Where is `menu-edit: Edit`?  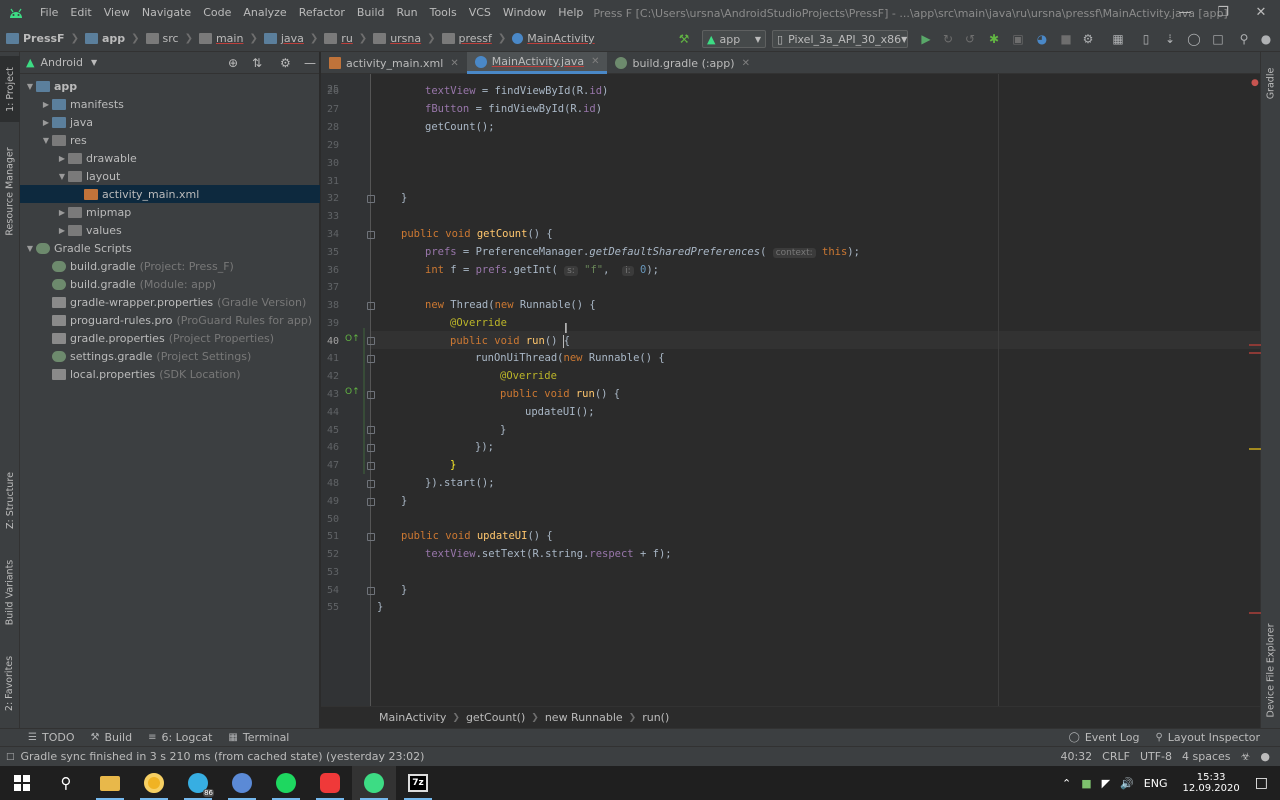 menu-edit: Edit is located at coordinates (80, 13).